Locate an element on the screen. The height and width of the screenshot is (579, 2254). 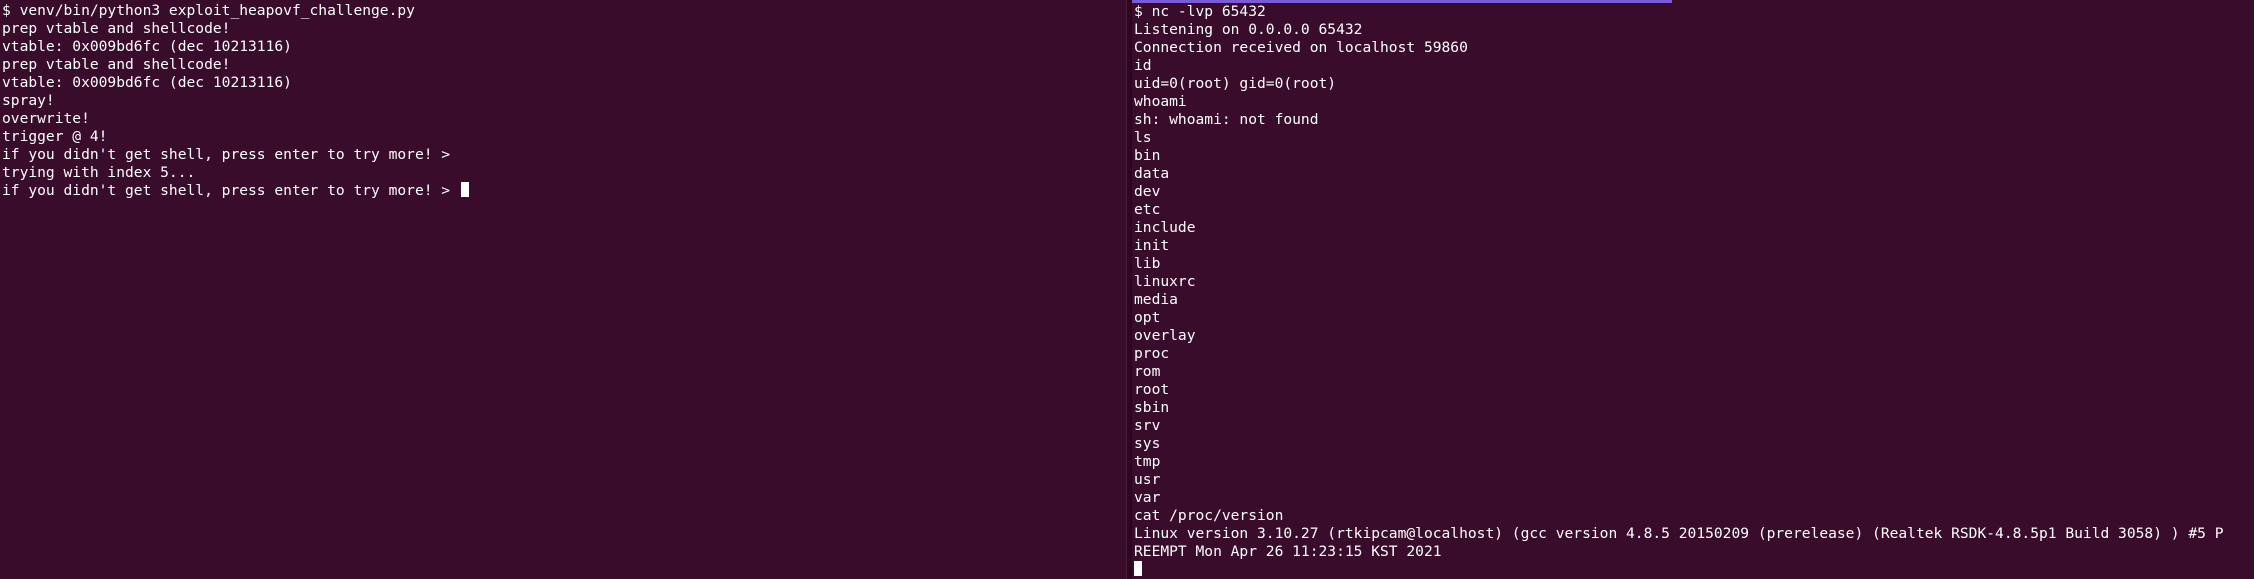
terminal-prompt-line is located at coordinates (1694, 570).